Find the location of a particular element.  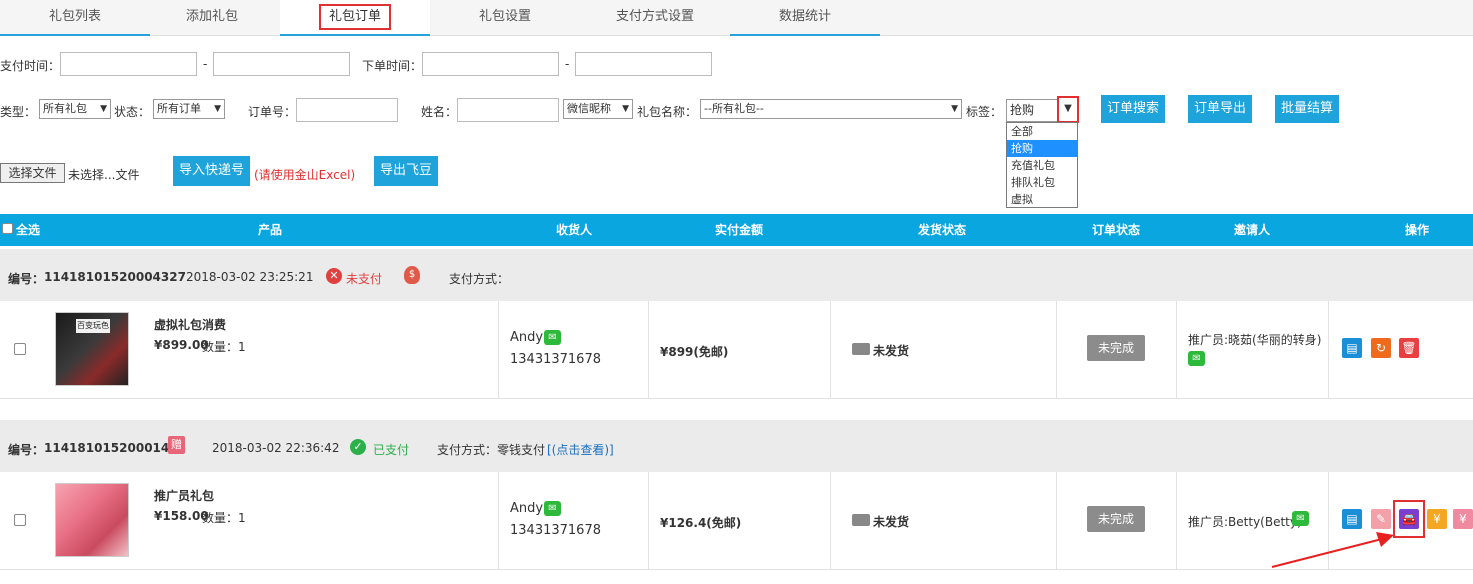

col-inviter: 邀请人 is located at coordinates (1252, 230).